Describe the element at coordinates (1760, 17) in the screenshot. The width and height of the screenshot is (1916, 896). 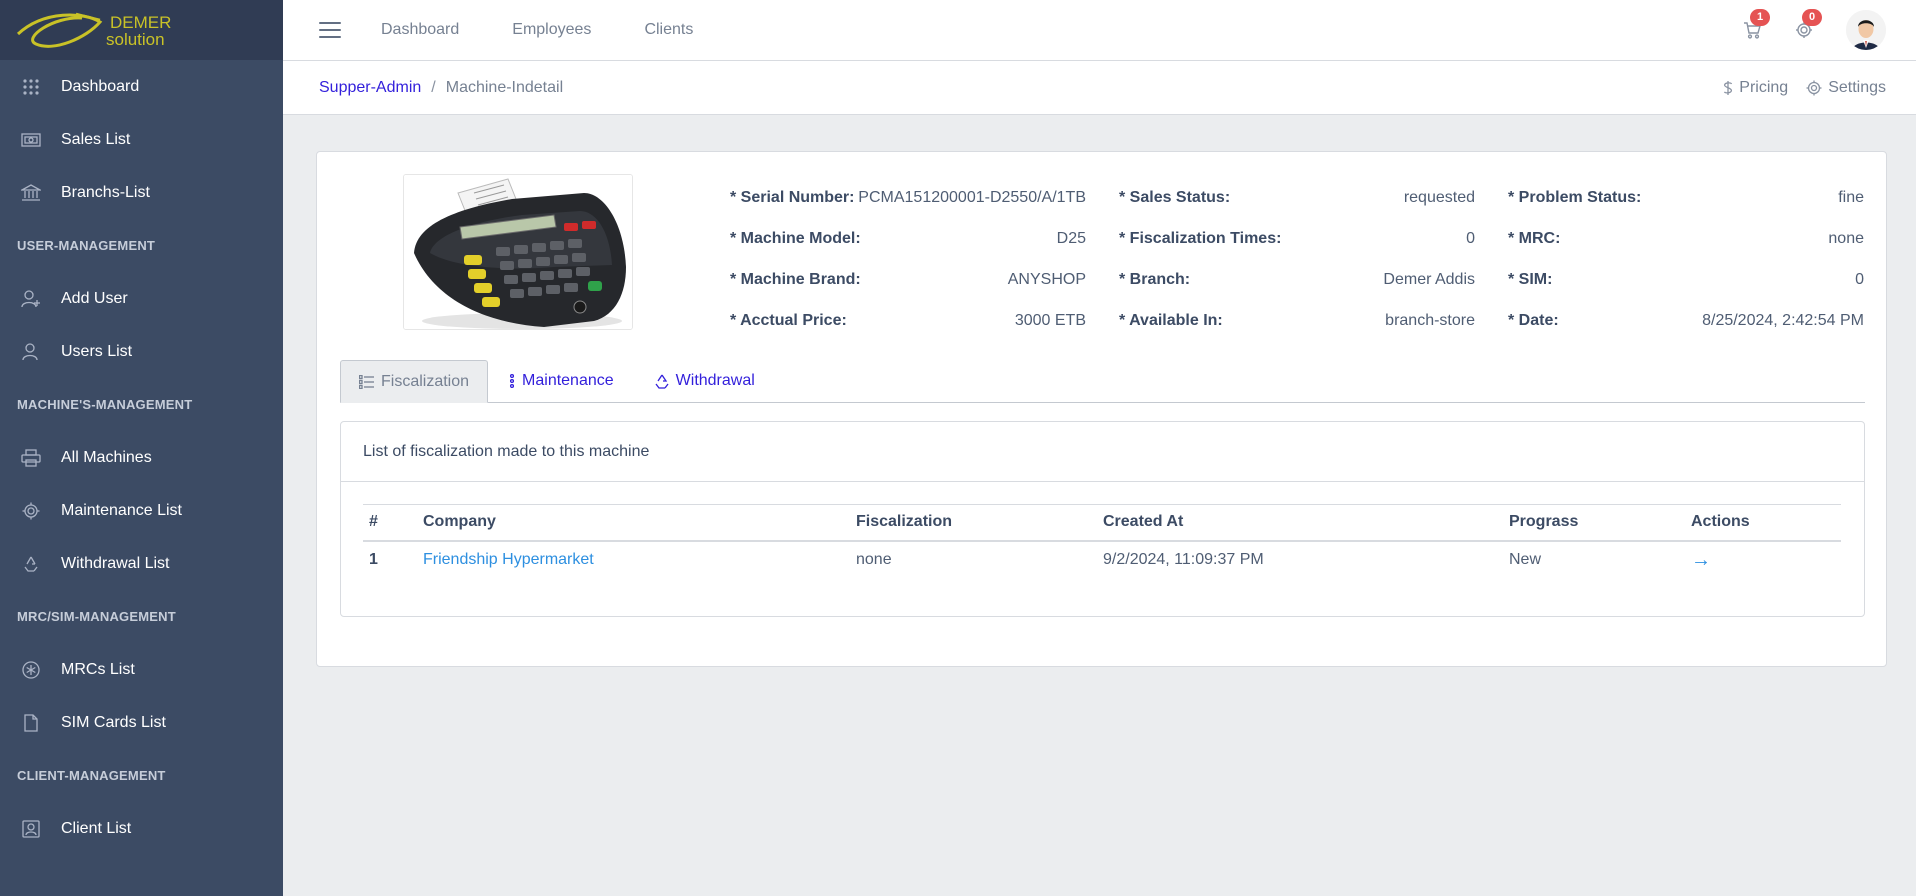
I see `cart-badge: 1` at that location.